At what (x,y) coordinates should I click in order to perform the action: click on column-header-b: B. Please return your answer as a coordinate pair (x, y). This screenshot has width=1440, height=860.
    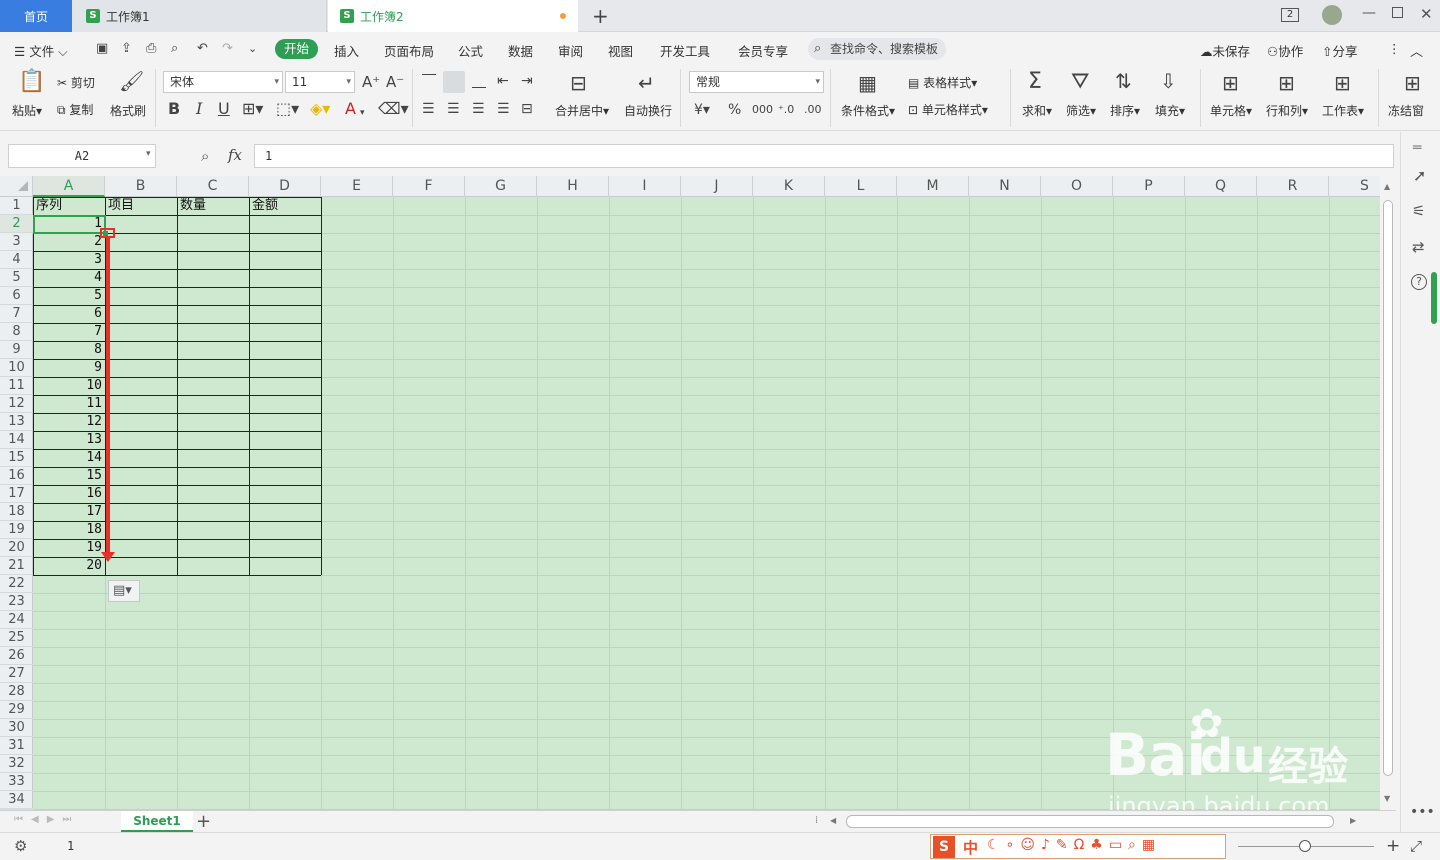
    Looking at the image, I should click on (141, 186).